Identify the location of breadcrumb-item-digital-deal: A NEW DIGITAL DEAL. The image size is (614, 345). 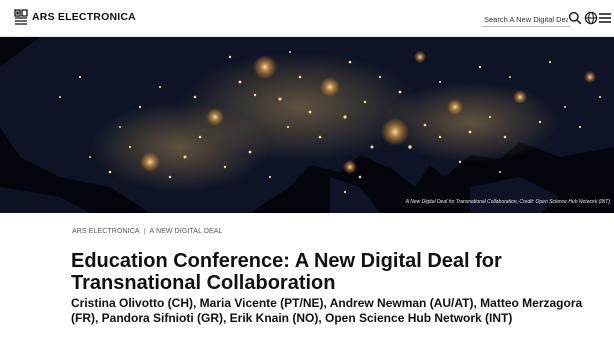
(186, 231).